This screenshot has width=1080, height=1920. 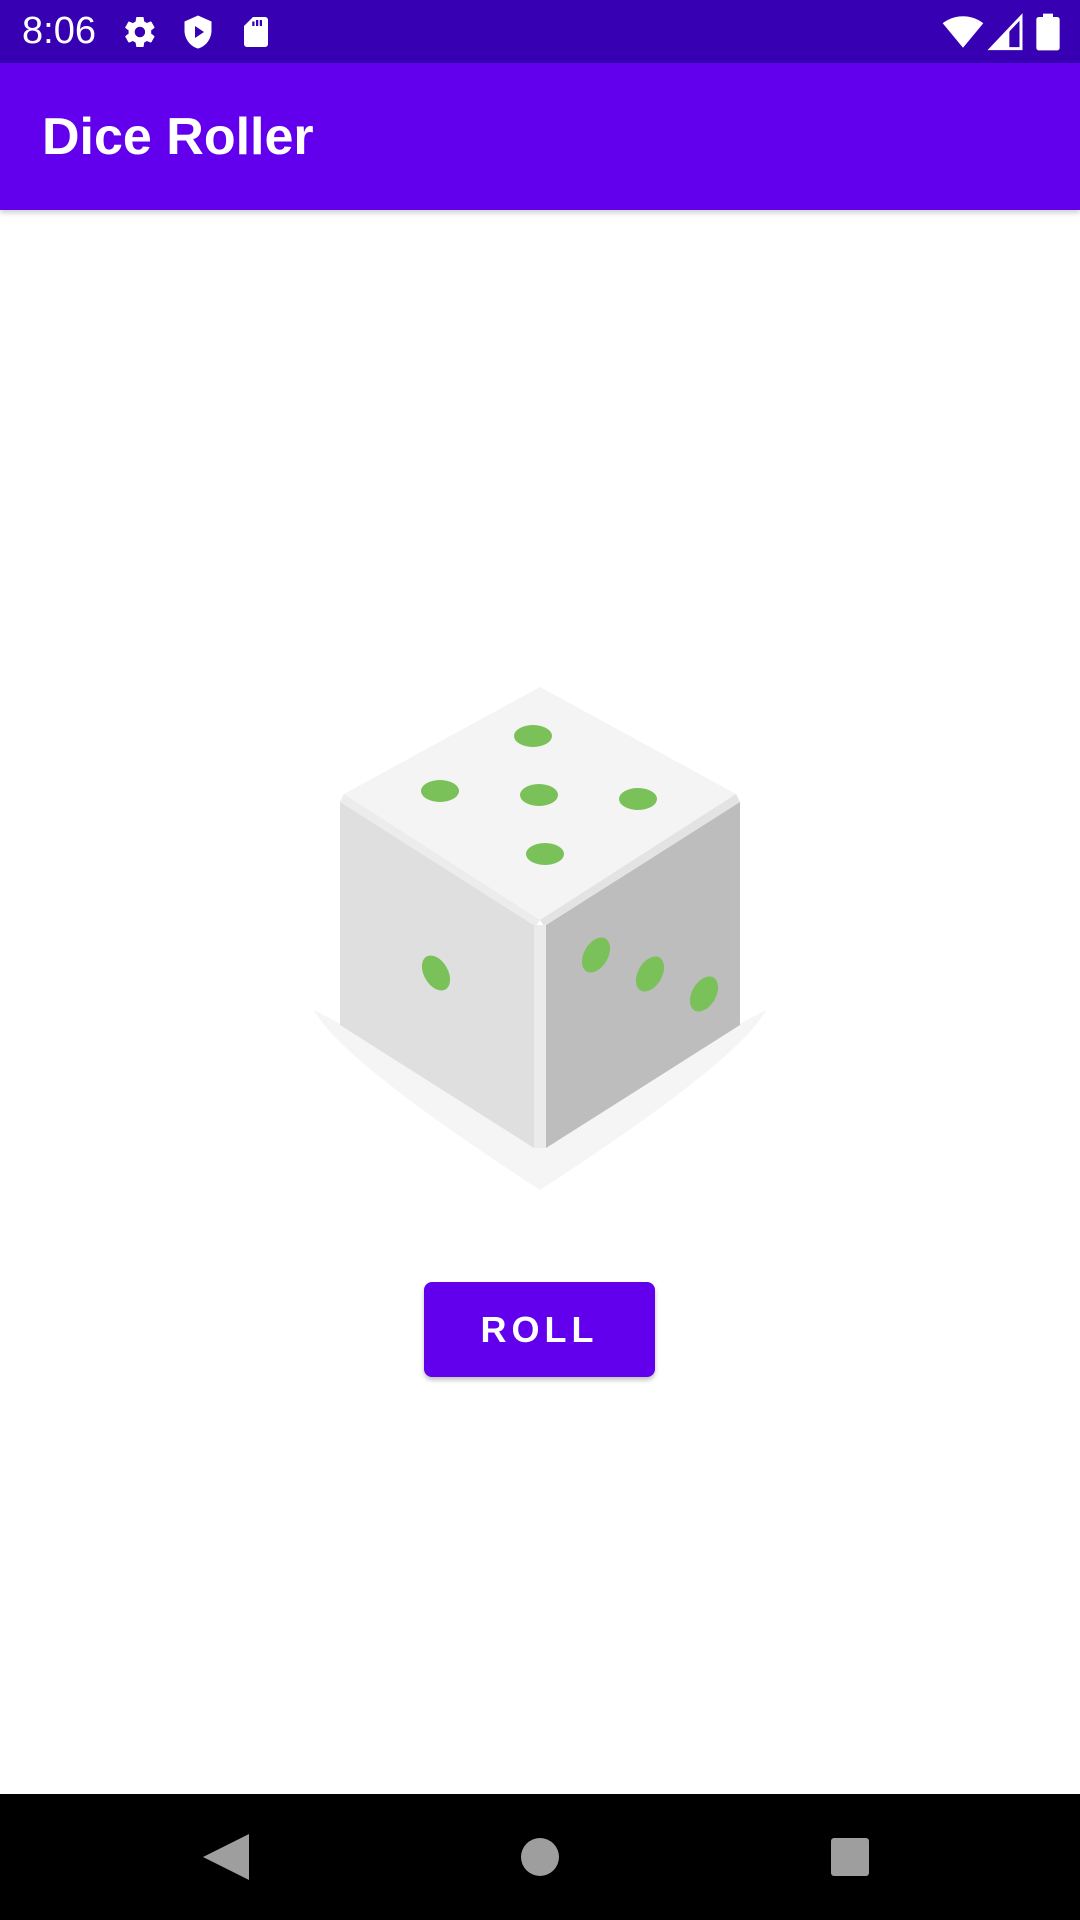 I want to click on shield-play-icon, so click(x=198, y=32).